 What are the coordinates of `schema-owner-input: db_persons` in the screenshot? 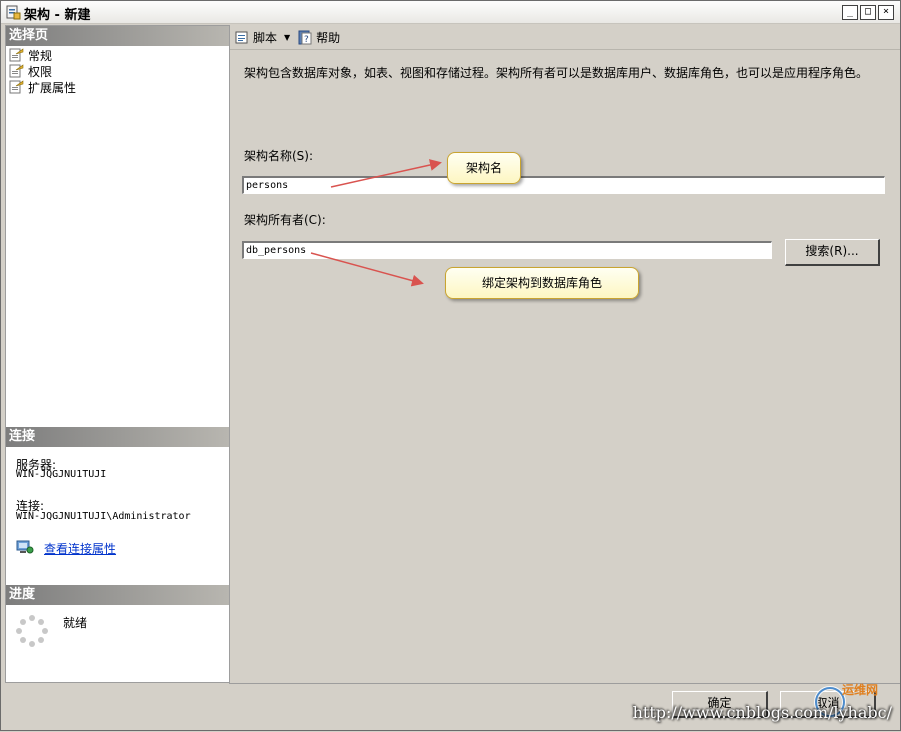 It's located at (507, 250).